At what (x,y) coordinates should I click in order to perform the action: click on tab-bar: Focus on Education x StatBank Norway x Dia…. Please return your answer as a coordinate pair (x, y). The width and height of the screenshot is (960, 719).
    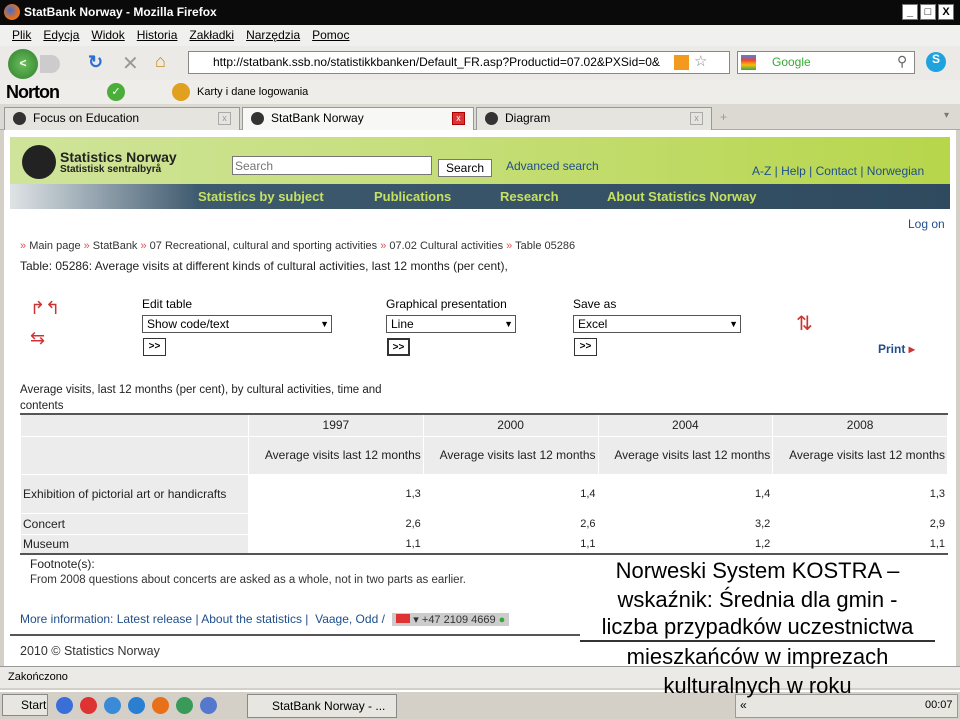
    Looking at the image, I should click on (480, 117).